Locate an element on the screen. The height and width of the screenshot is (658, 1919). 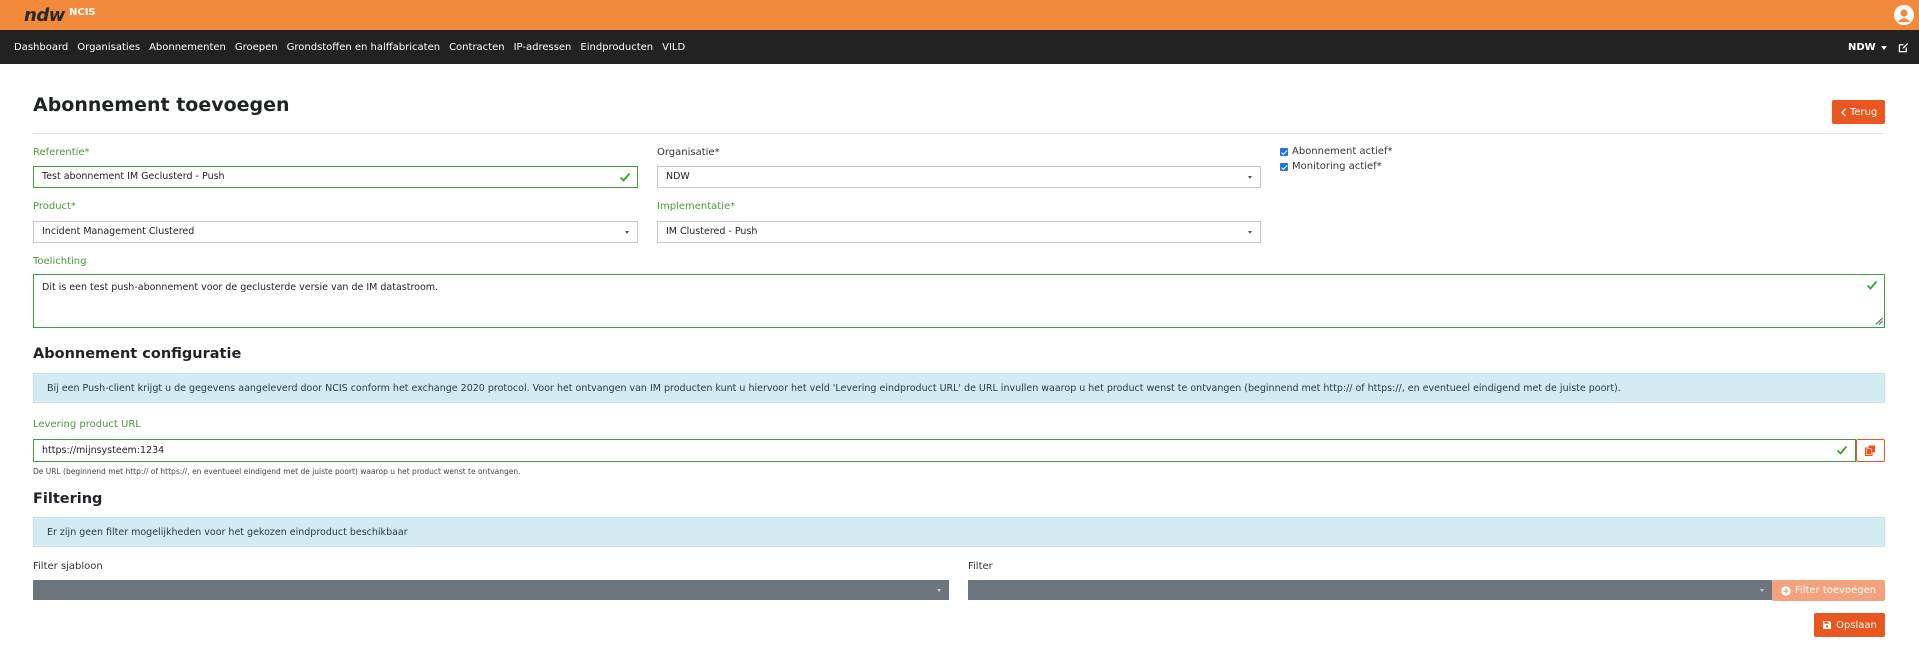
nav-groepen: Groepen is located at coordinates (256, 47).